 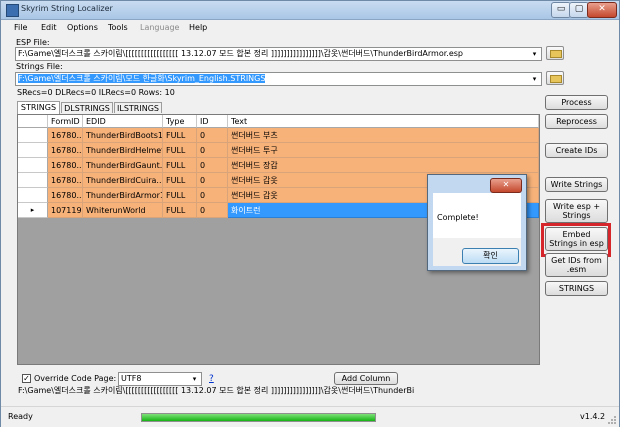 What do you see at coordinates (123, 121) in the screenshot?
I see `column-header-edid: EDID` at bounding box center [123, 121].